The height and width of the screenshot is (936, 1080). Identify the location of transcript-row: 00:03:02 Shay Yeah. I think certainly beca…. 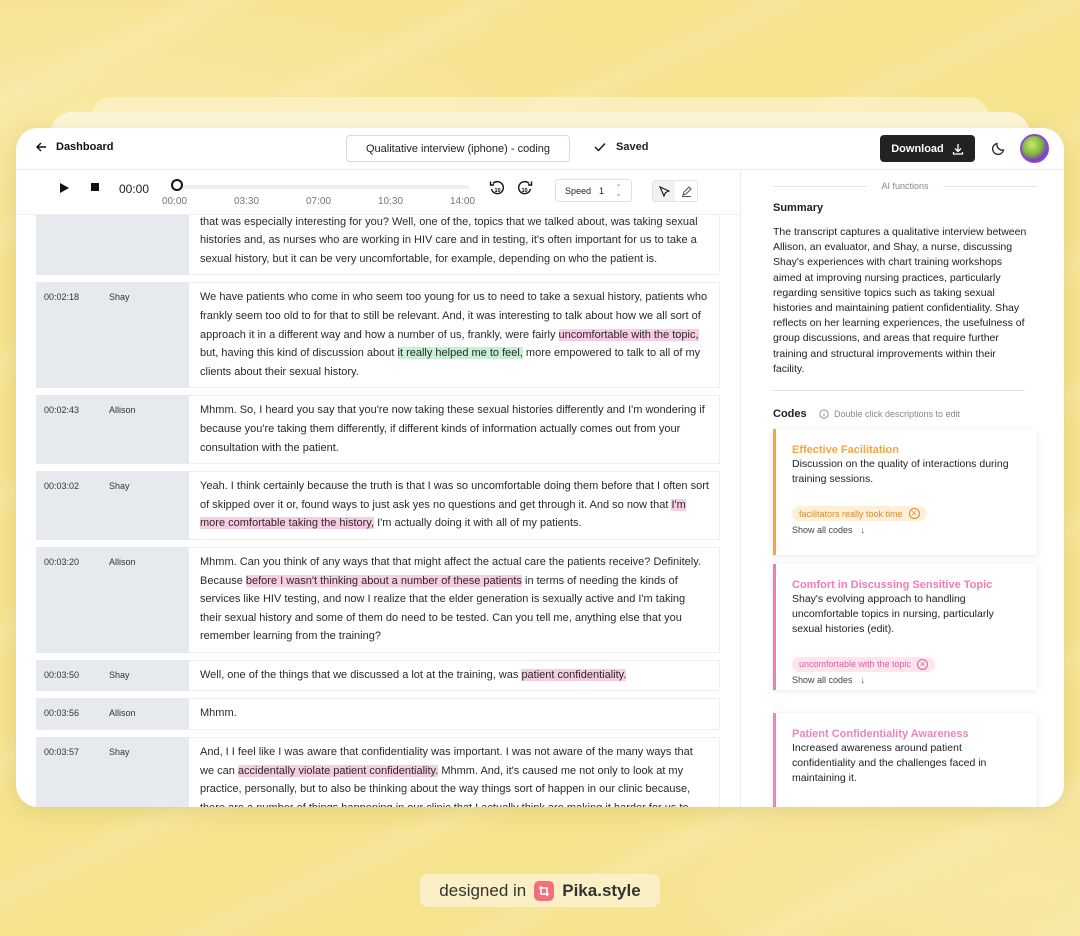
(378, 505).